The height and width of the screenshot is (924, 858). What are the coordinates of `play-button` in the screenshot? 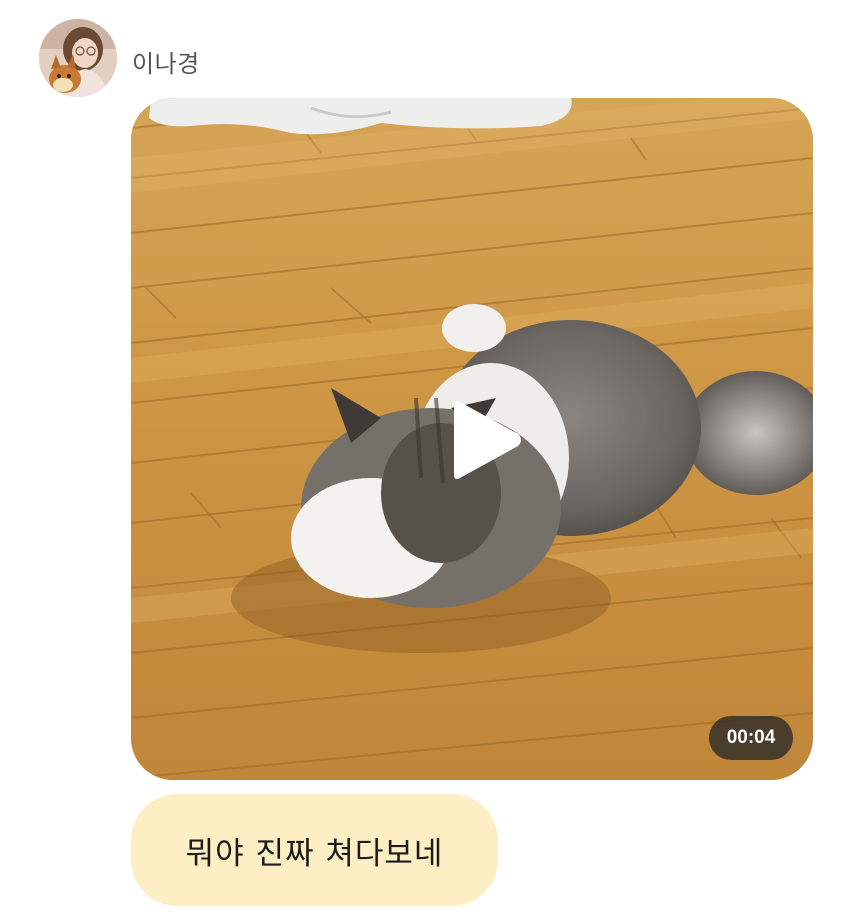 It's located at (481, 440).